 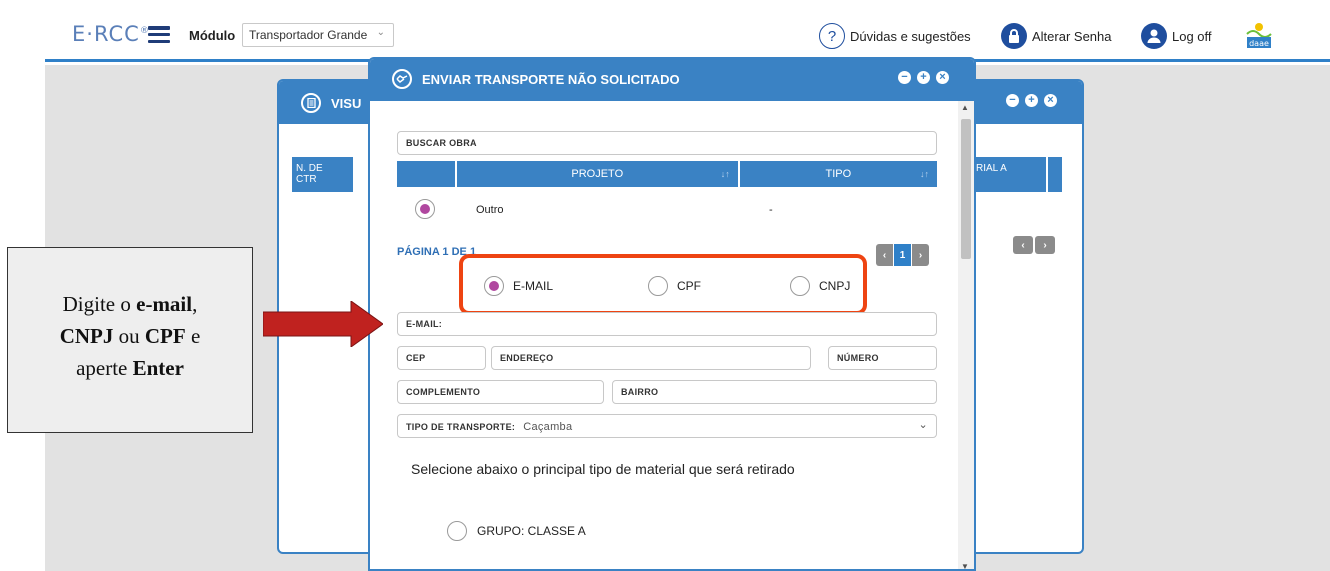 What do you see at coordinates (111, 34) in the screenshot?
I see `ercc-logo: E·RCC®` at bounding box center [111, 34].